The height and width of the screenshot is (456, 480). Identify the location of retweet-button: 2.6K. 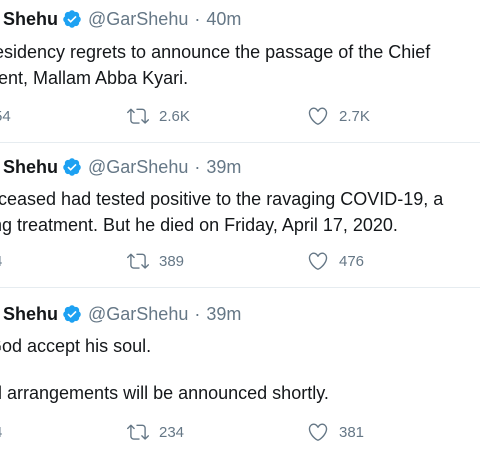
(158, 116).